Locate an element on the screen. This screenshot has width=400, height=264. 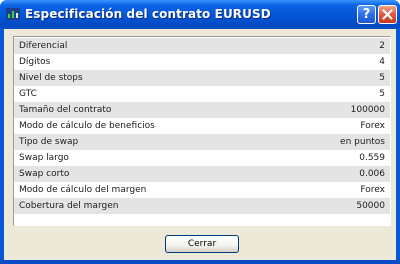
spec-label: Modo de cálculo del margen is located at coordinates (83, 190).